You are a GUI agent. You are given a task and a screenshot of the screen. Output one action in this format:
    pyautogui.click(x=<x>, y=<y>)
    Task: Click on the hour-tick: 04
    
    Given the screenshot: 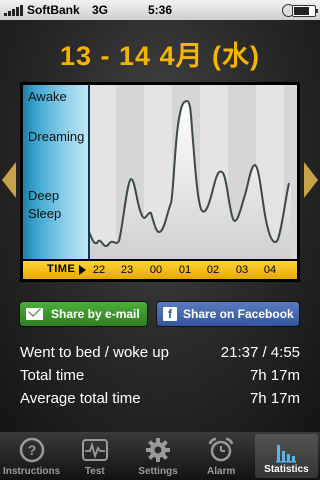 What is the action you would take?
    pyautogui.click(x=270, y=270)
    